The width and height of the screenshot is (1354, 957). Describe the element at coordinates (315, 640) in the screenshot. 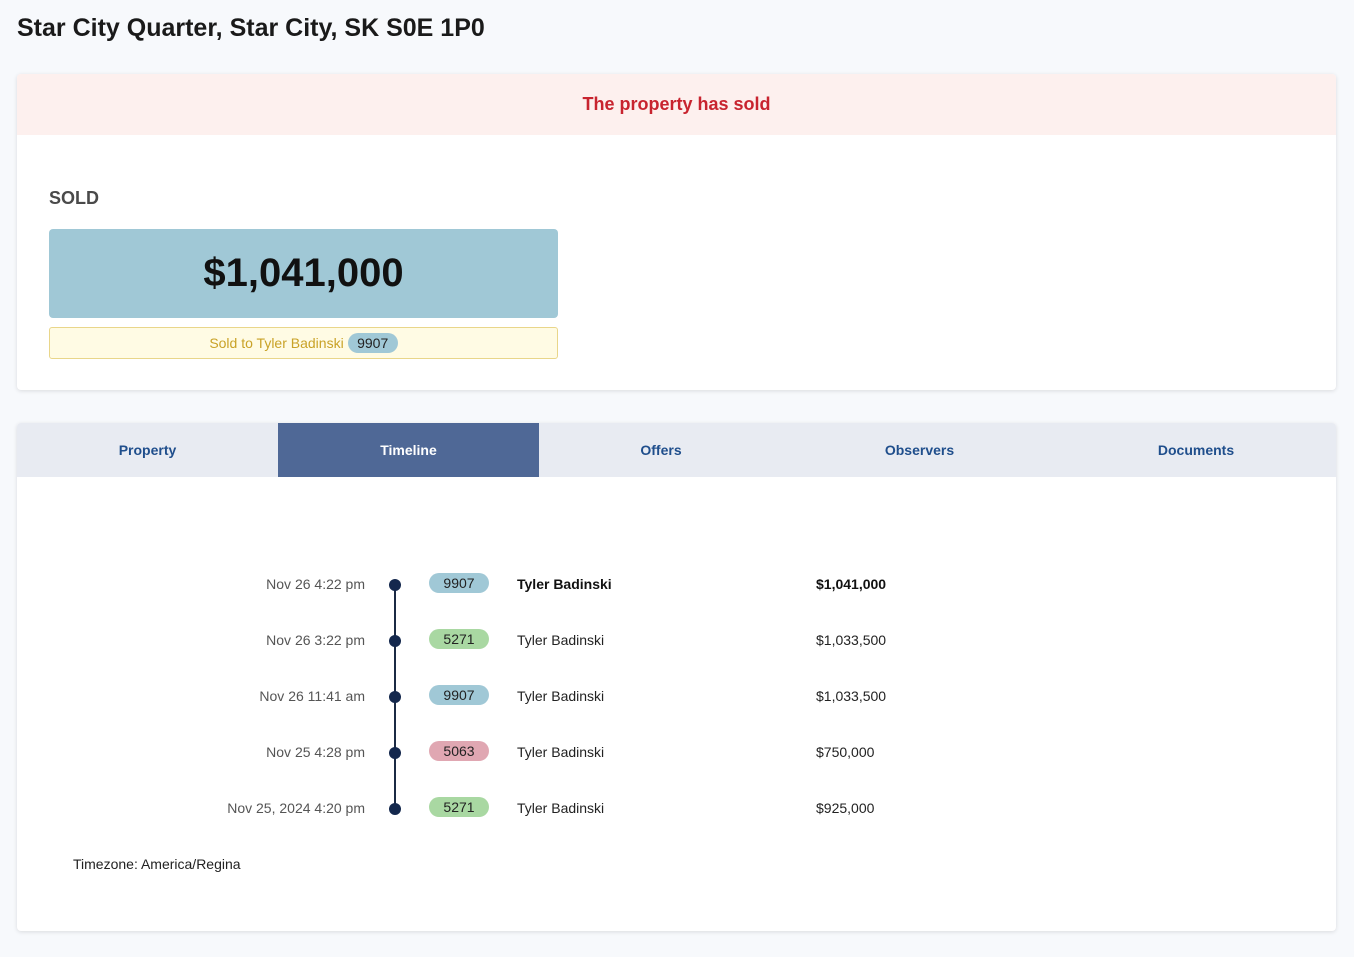

I see `timeline-time: Nov 26 3:22 pm` at that location.